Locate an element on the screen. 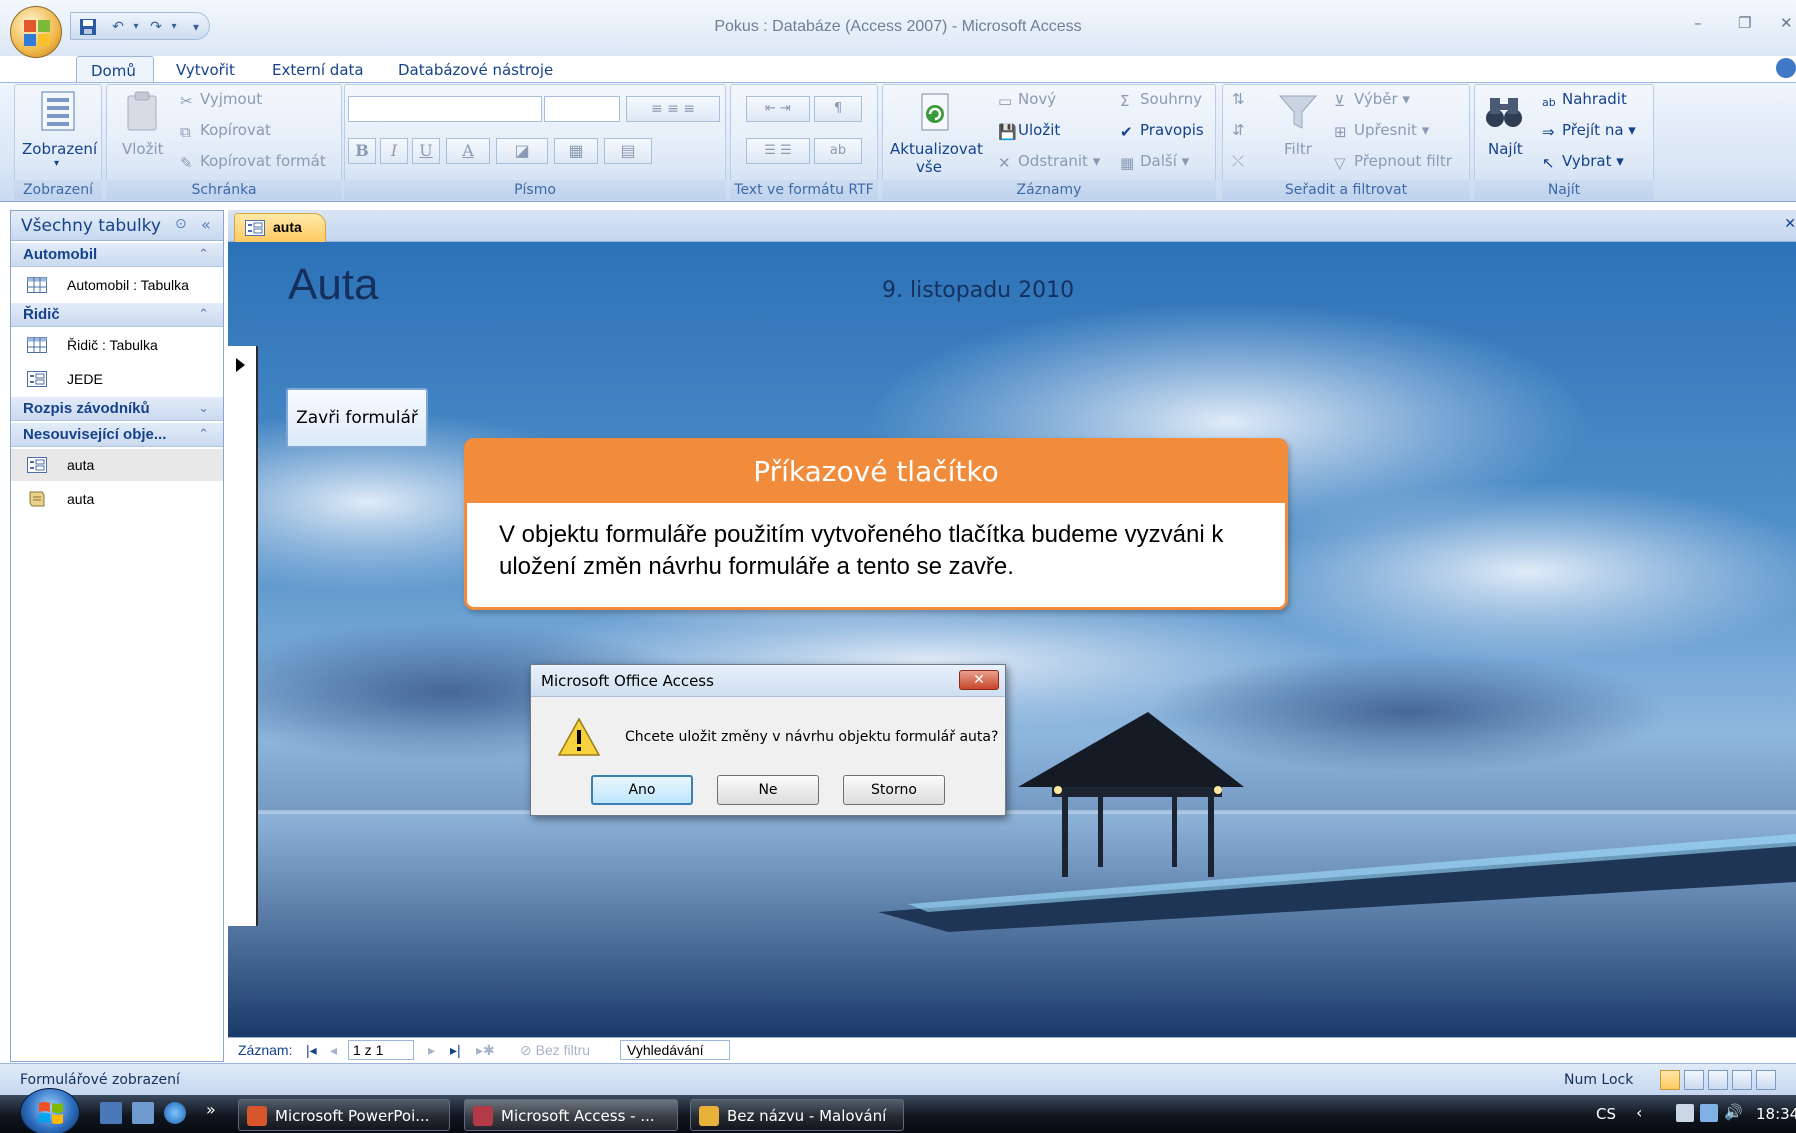 Image resolution: width=1796 pixels, height=1133 pixels. refresh-all-button: Aktualizovat is located at coordinates (936, 149).